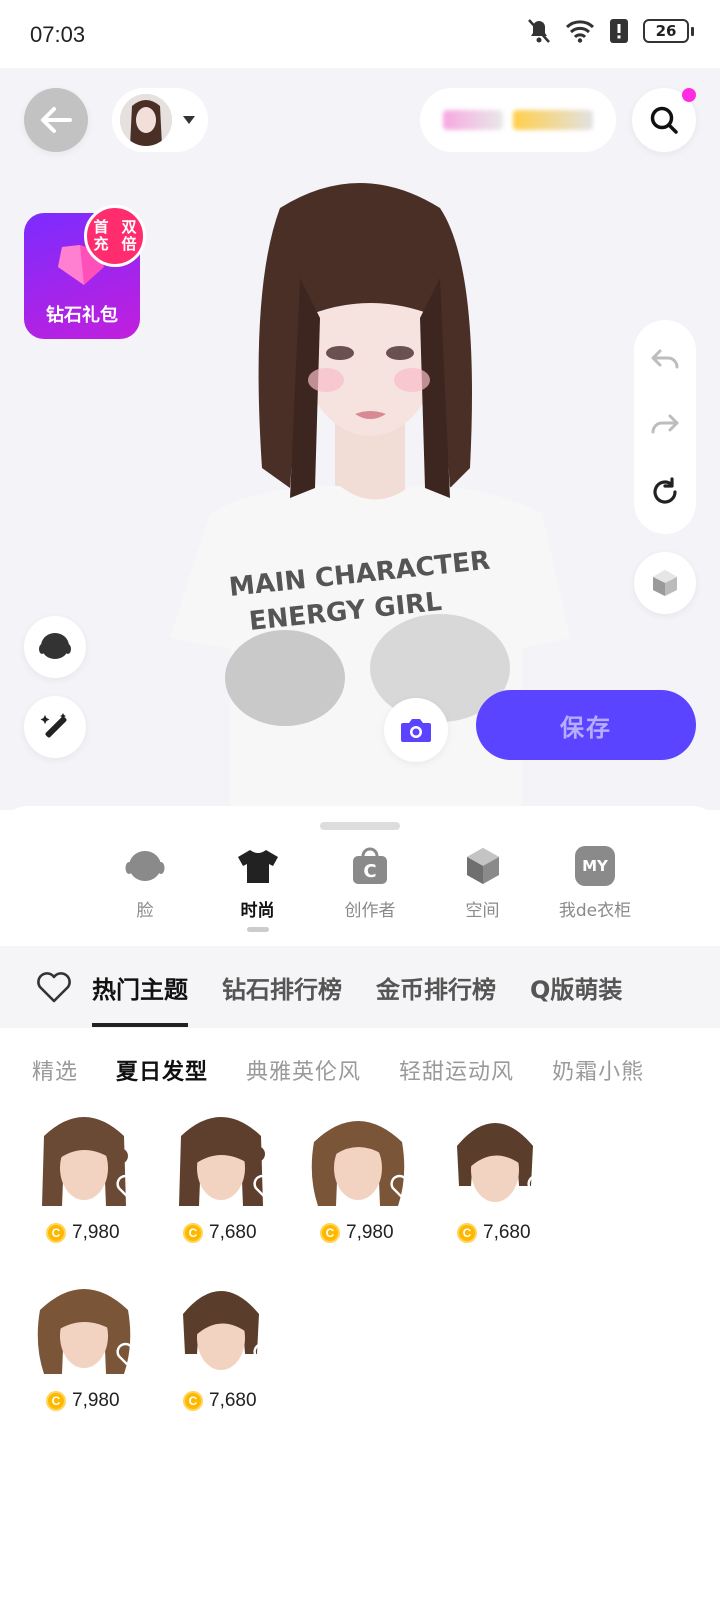  Describe the element at coordinates (665, 360) in the screenshot. I see `undo-icon` at that location.